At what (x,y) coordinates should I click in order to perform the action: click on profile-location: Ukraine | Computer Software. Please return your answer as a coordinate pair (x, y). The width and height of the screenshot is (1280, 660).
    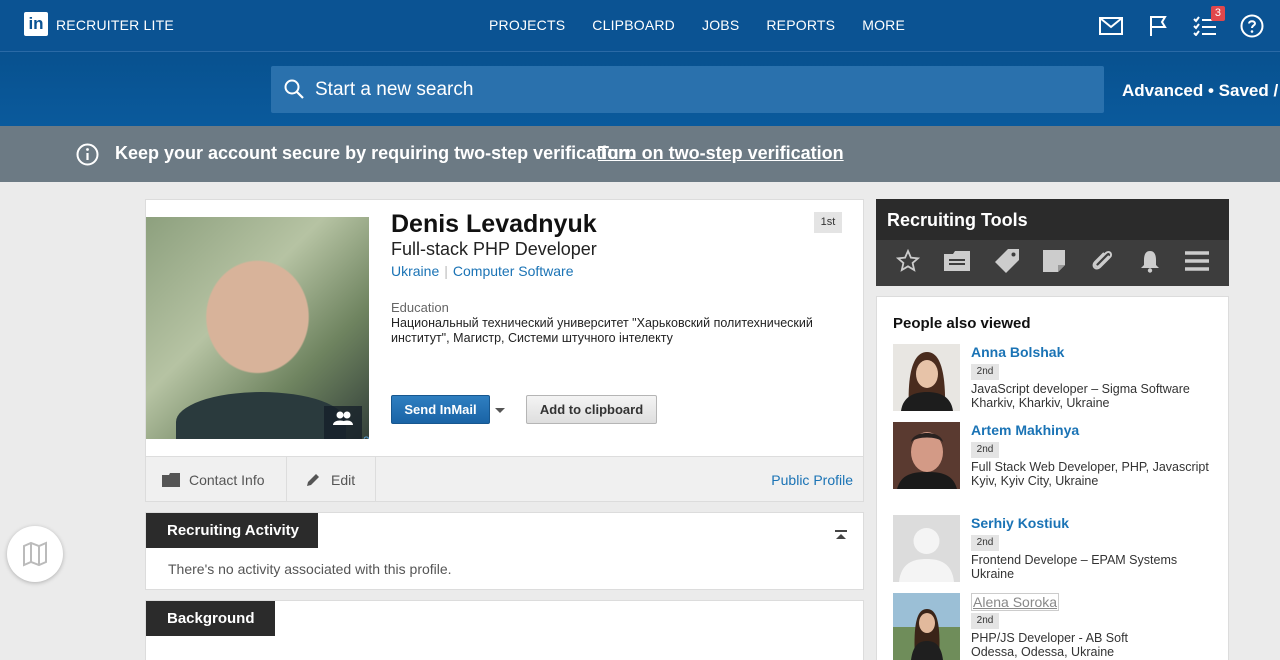
    Looking at the image, I should click on (482, 271).